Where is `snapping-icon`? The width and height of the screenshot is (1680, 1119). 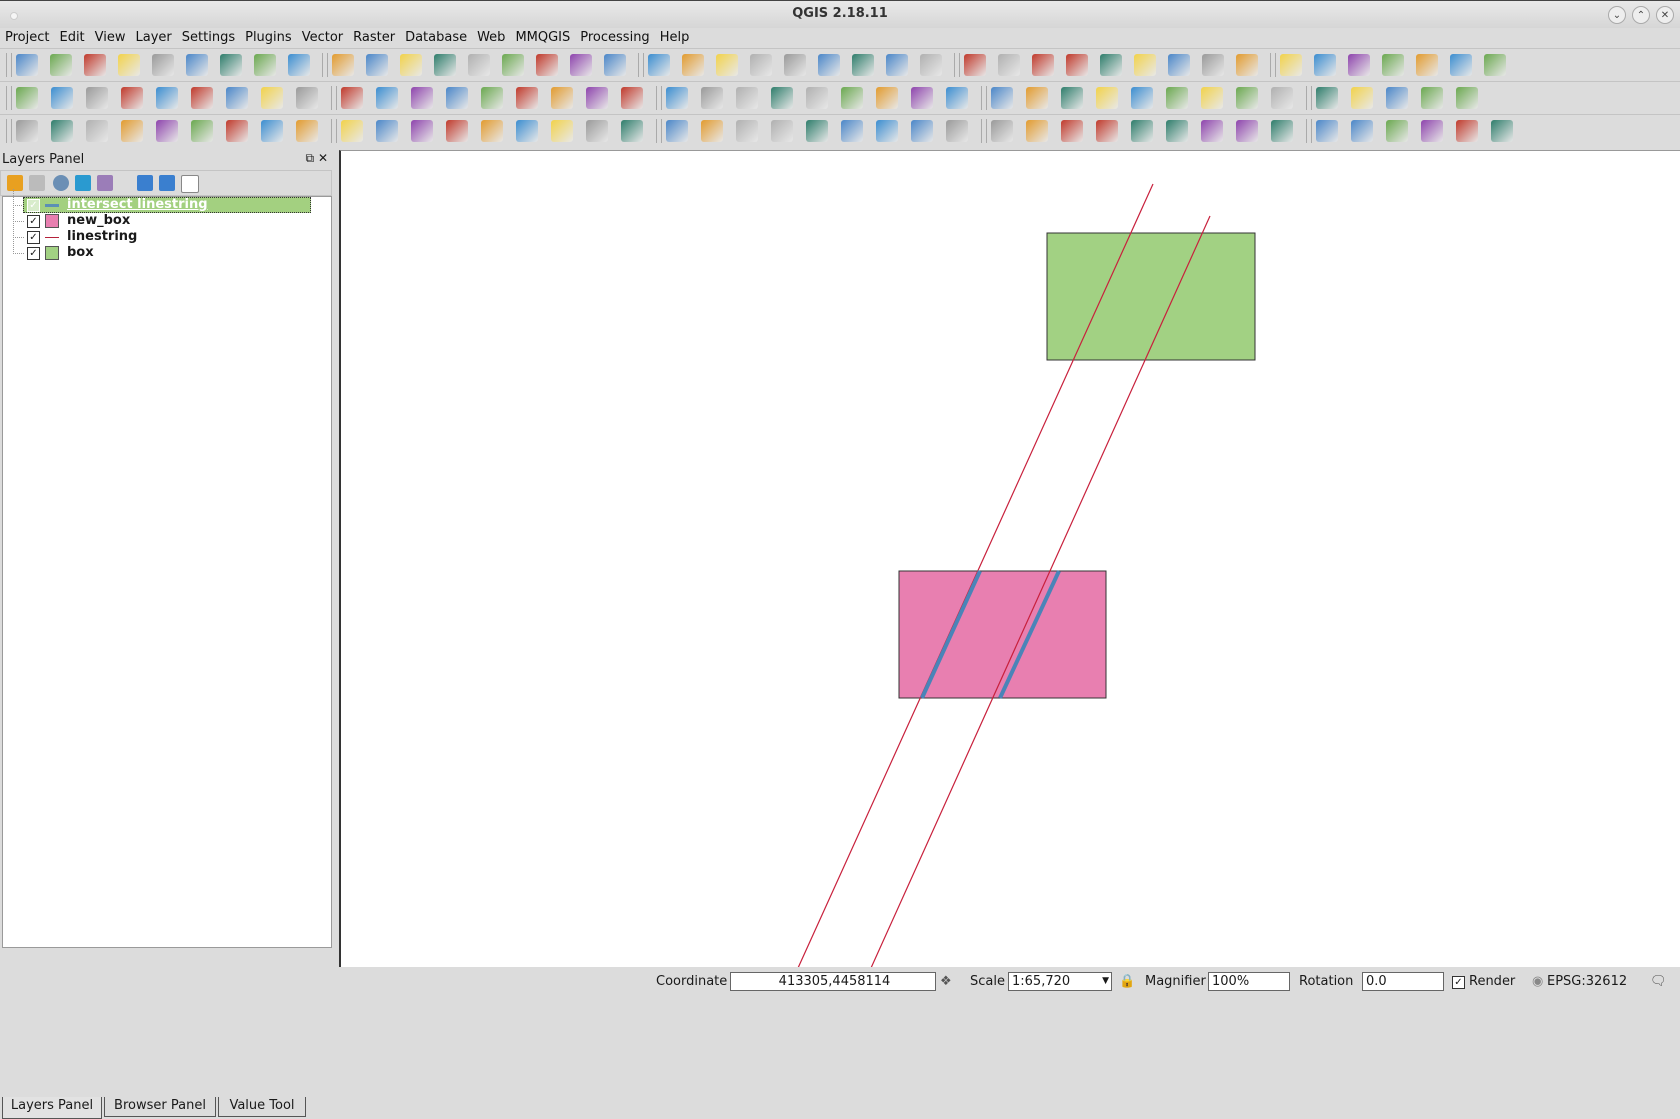
snapping-icon is located at coordinates (62, 131).